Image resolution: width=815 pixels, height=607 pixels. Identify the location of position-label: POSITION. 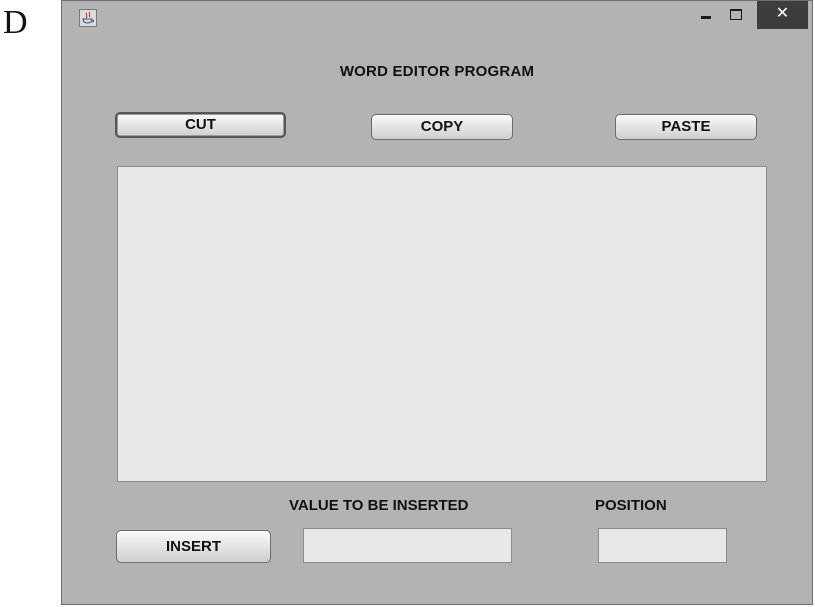
(631, 505).